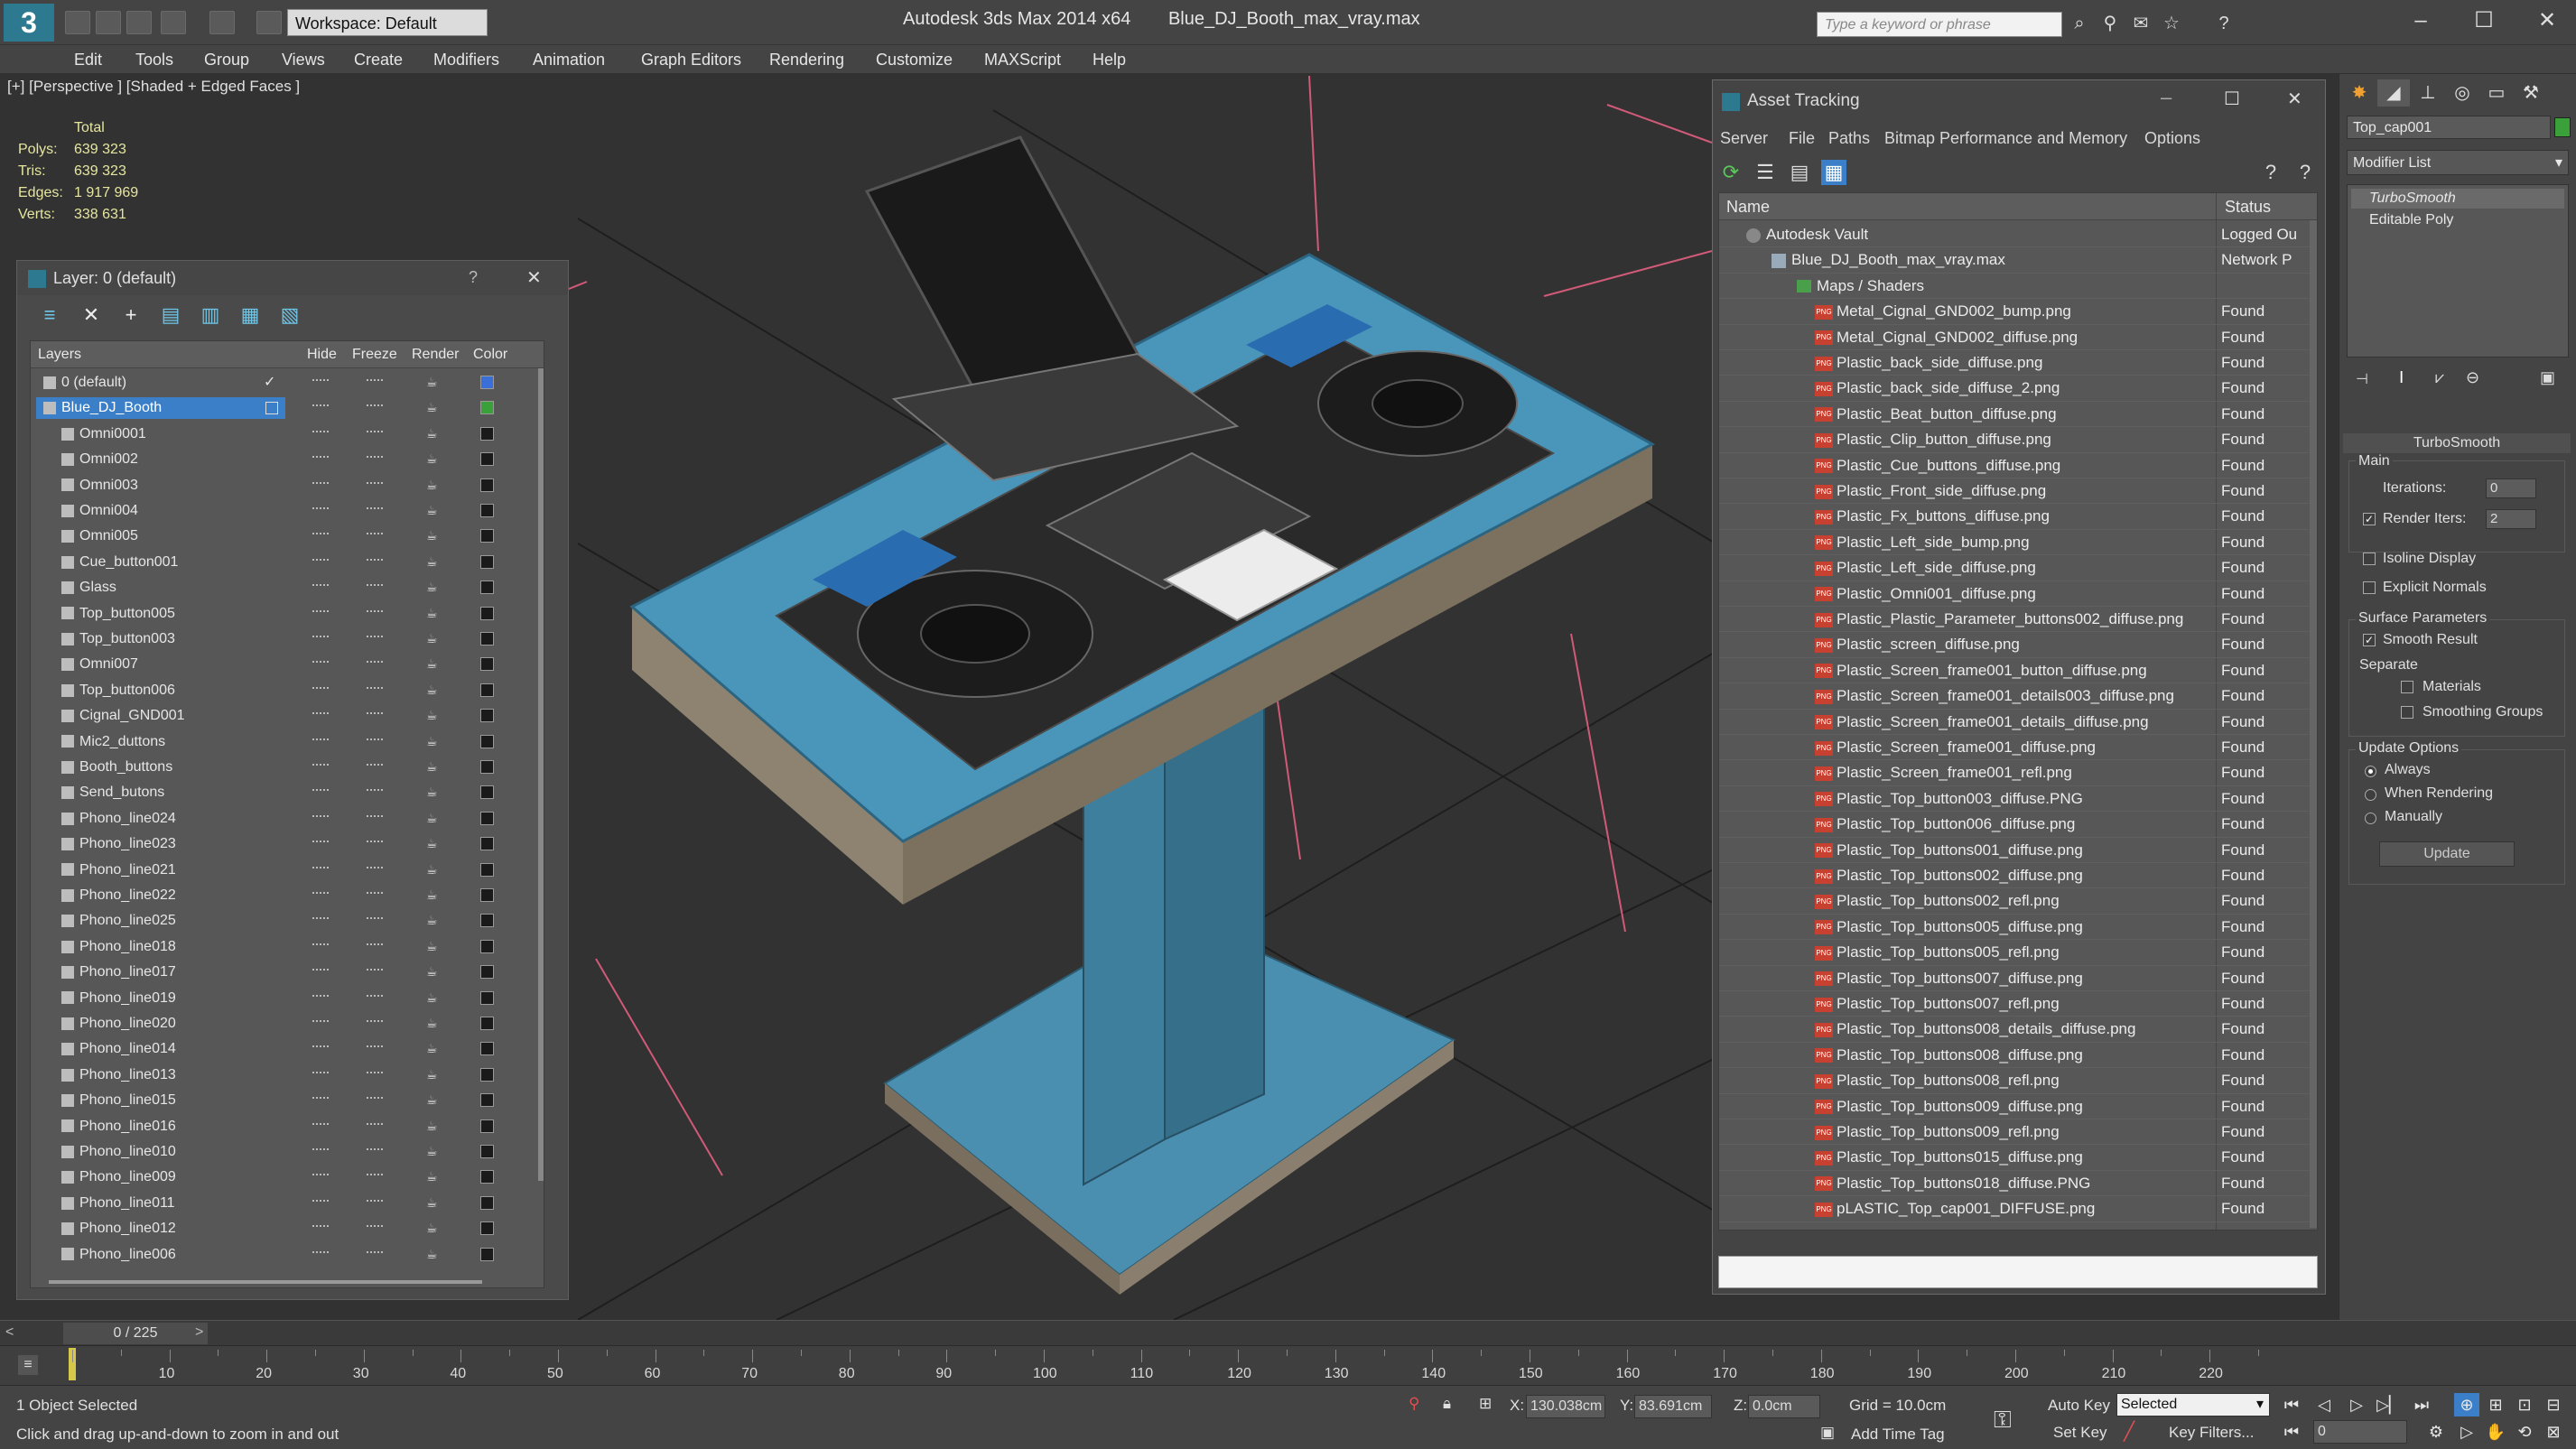  I want to click on asset-row: PNG Plastic_Top_buttons002_refl.png Found, so click(2018, 901).